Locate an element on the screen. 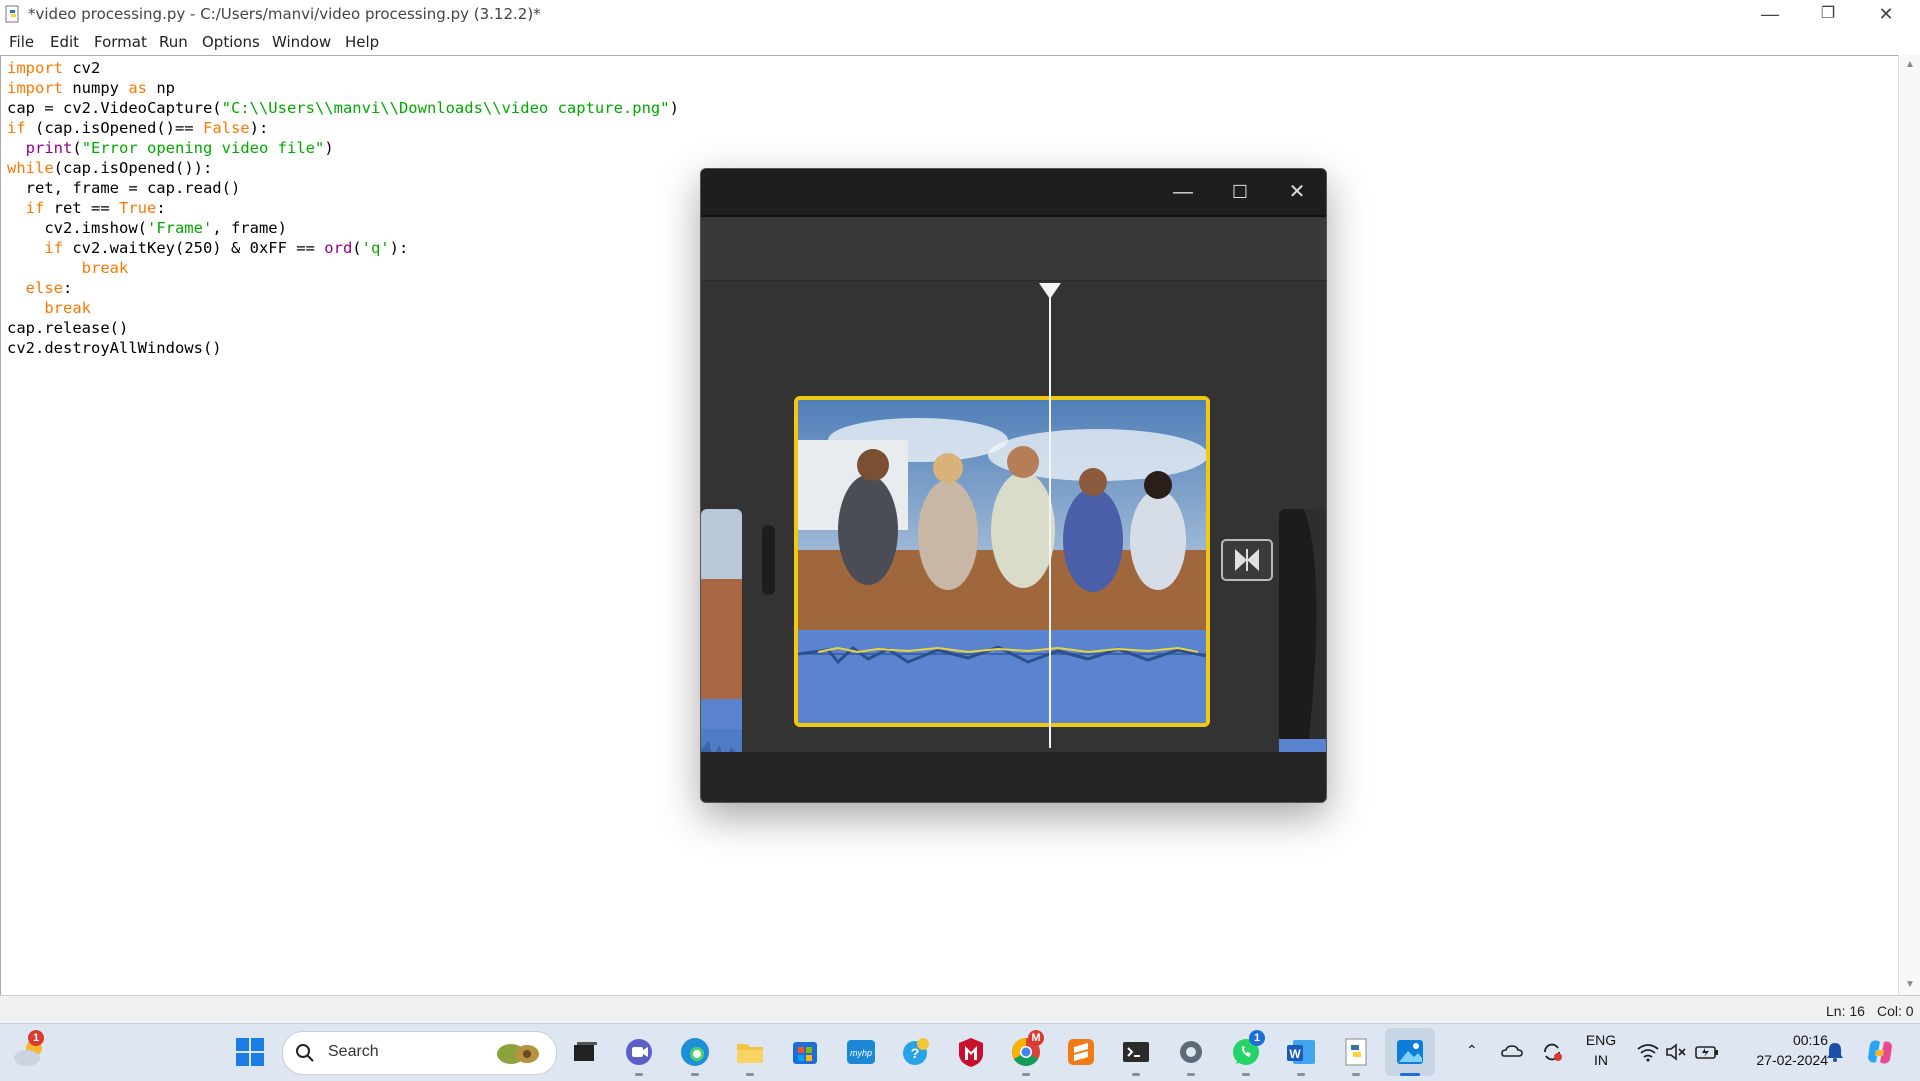 Image resolution: width=1920 pixels, height=1081 pixels. photos-active-indicator is located at coordinates (1410, 1074).